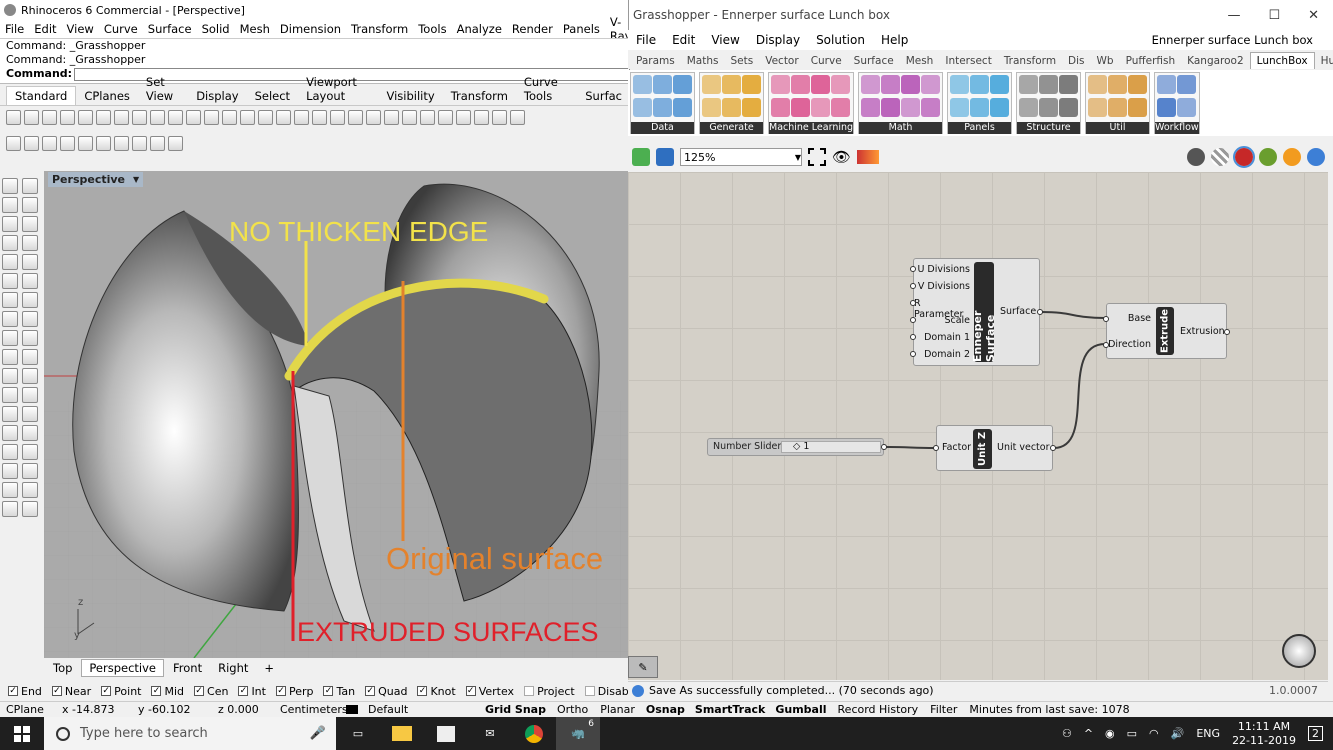 The width and height of the screenshot is (1333, 750). Describe the element at coordinates (517, 117) in the screenshot. I see `help-icon` at that location.